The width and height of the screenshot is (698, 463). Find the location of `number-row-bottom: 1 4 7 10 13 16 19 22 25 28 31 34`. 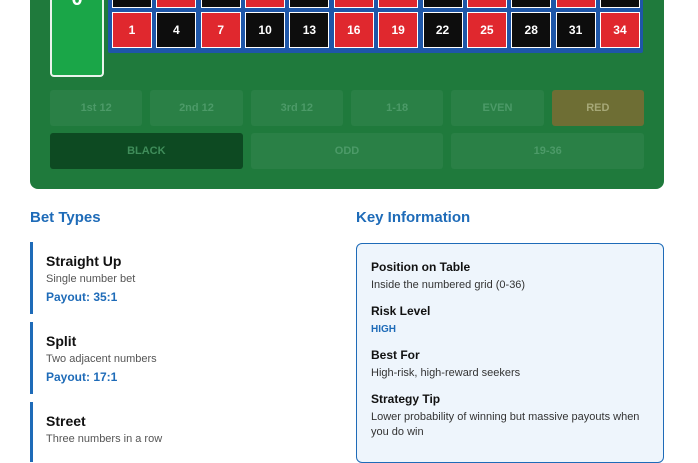

number-row-bottom: 1 4 7 10 13 16 19 22 25 28 31 34 is located at coordinates (376, 30).